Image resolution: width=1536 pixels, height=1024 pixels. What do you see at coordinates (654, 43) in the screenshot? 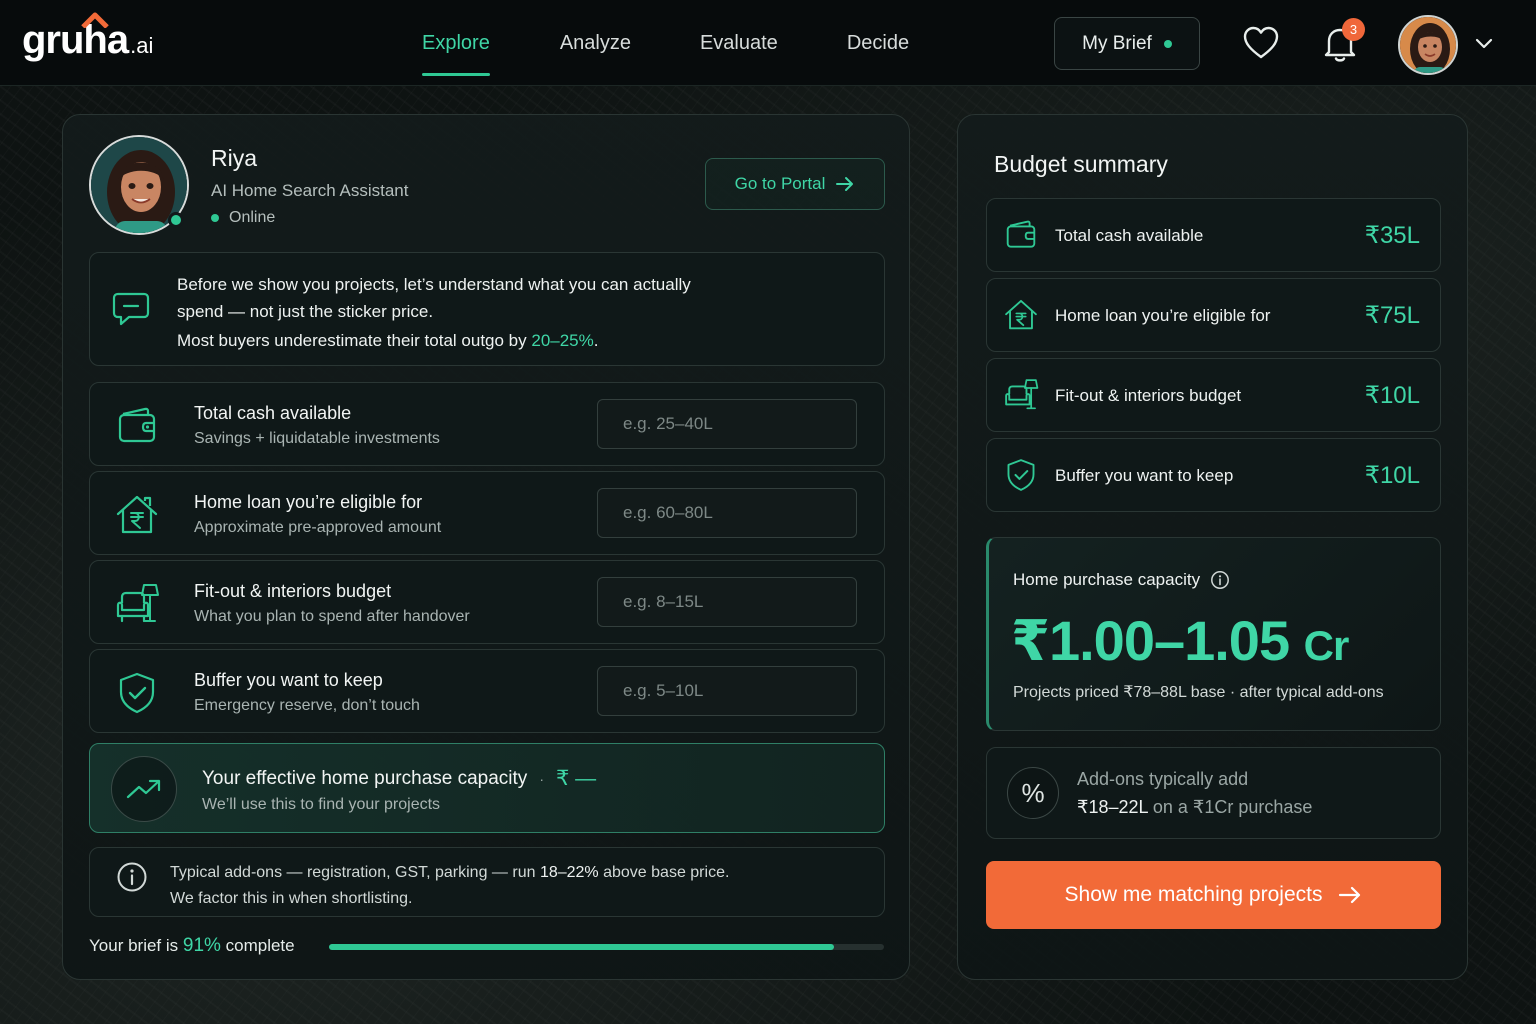
I see `nav-tabs: Explore Analyze Evaluate Decide` at bounding box center [654, 43].